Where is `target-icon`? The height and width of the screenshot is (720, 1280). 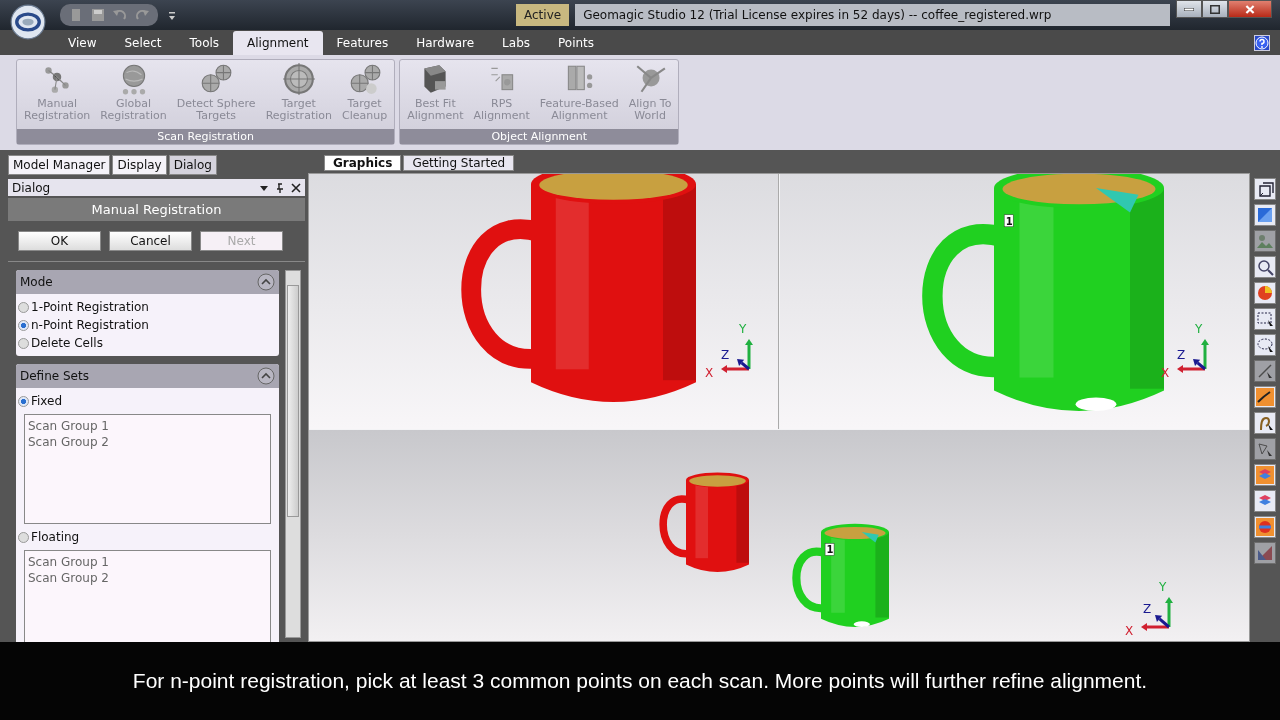
target-icon is located at coordinates (298, 79).